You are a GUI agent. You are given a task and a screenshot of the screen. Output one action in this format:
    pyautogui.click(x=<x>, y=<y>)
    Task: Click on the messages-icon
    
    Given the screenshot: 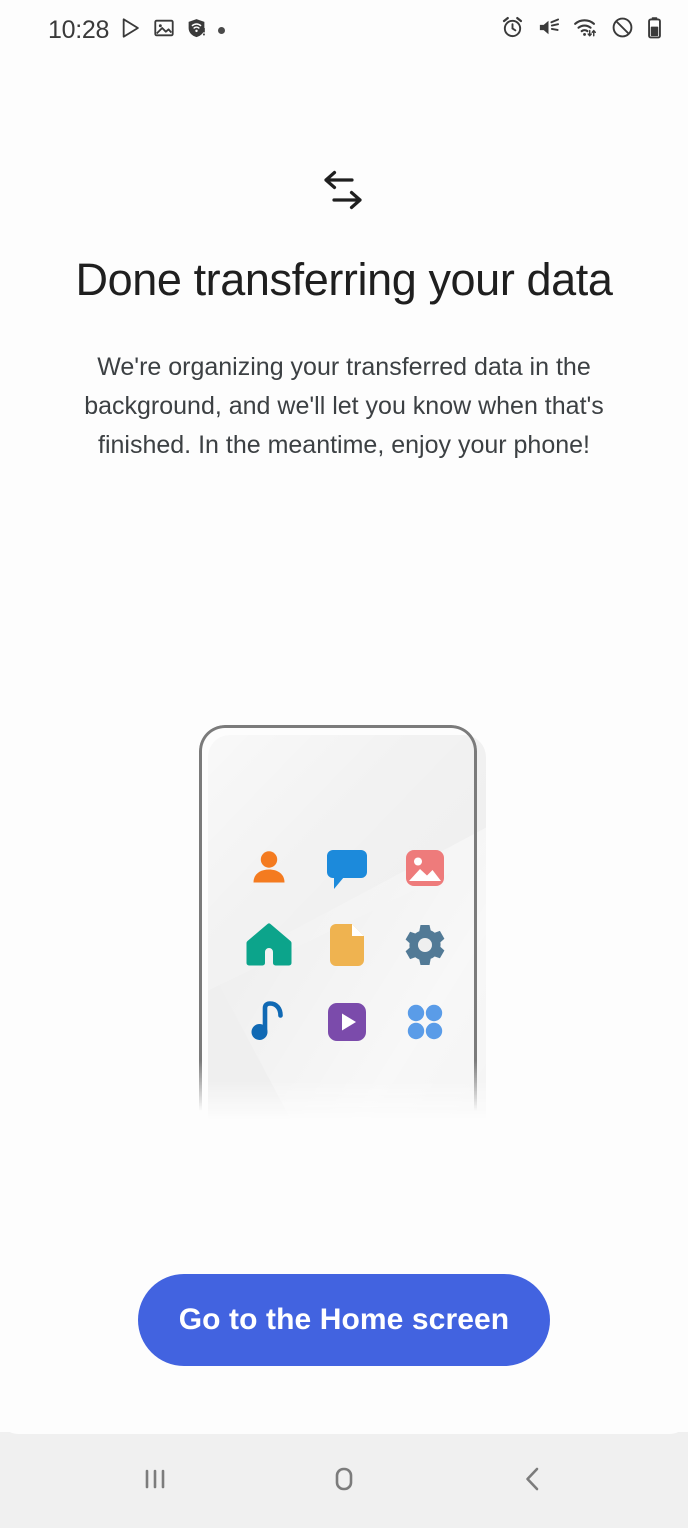 What is the action you would take?
    pyautogui.click(x=347, y=868)
    